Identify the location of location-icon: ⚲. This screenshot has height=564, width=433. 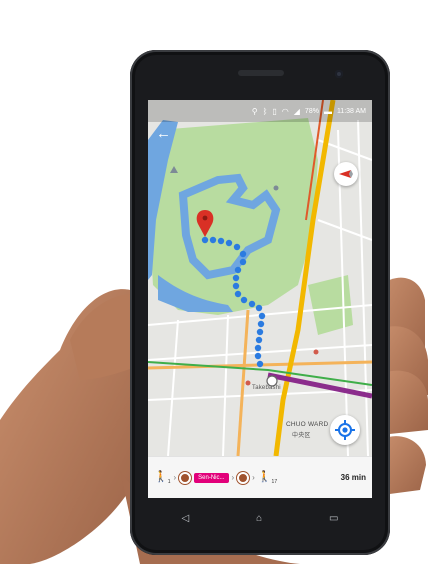
(254, 111).